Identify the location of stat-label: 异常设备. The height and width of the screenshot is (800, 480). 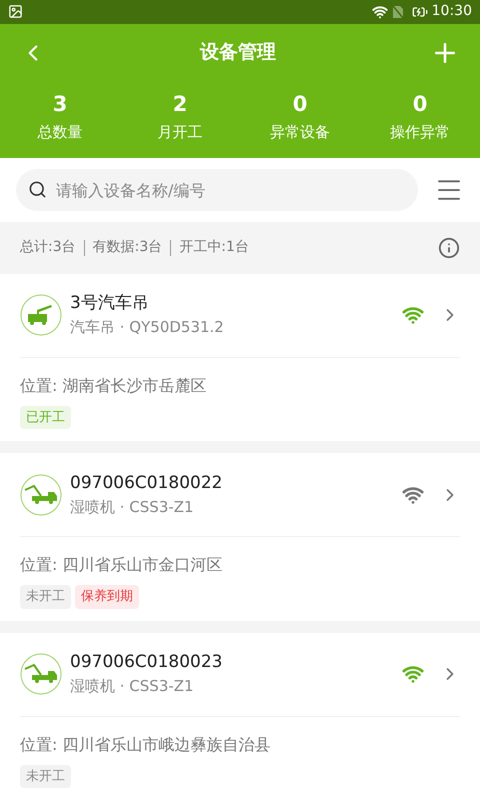
(300, 132).